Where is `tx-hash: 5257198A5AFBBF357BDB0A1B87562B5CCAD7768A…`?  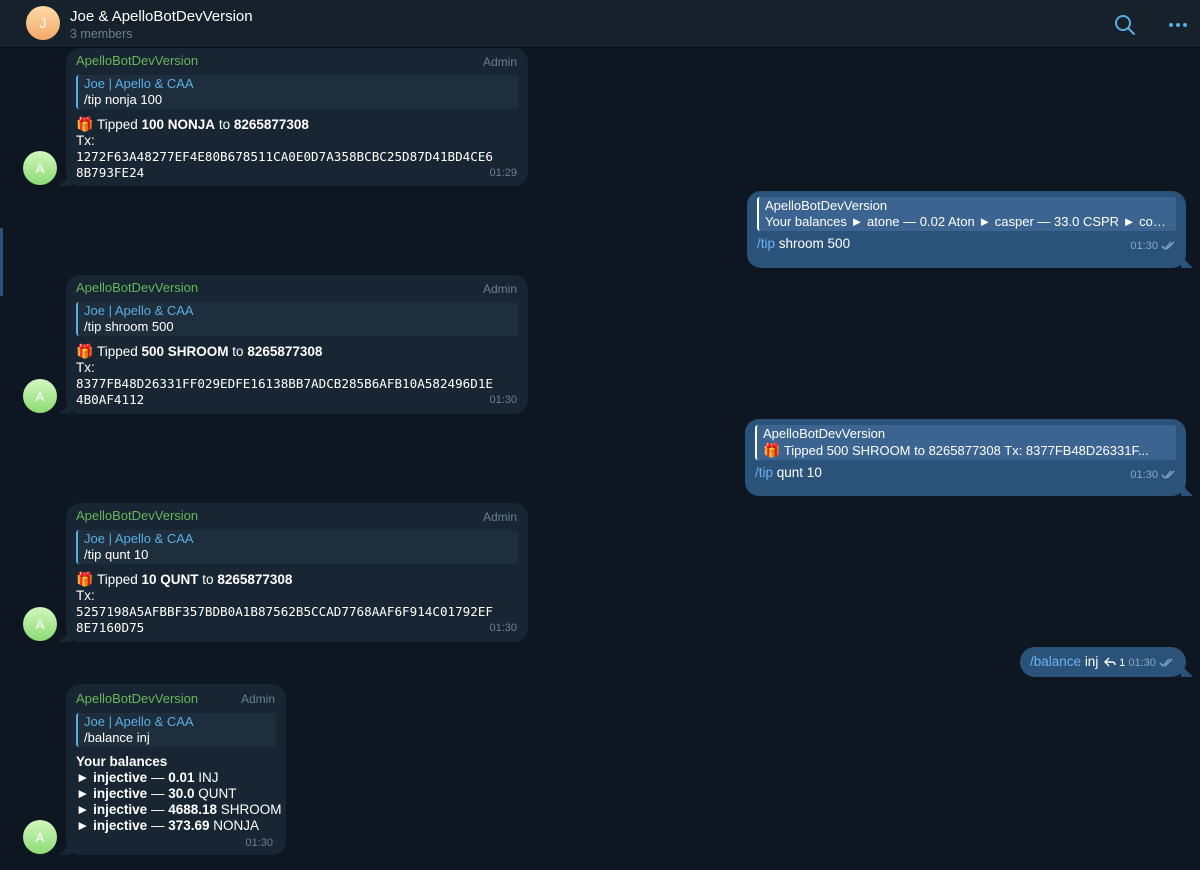
tx-hash: 5257198A5AFBBF357BDB0A1B87562B5CCAD7768A… is located at coordinates (285, 611).